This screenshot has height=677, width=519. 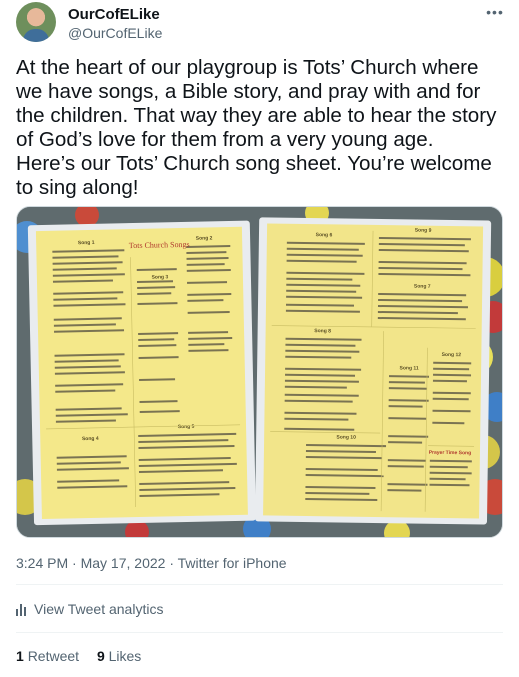 I want to click on likes-label: Likes, so click(x=125, y=656).